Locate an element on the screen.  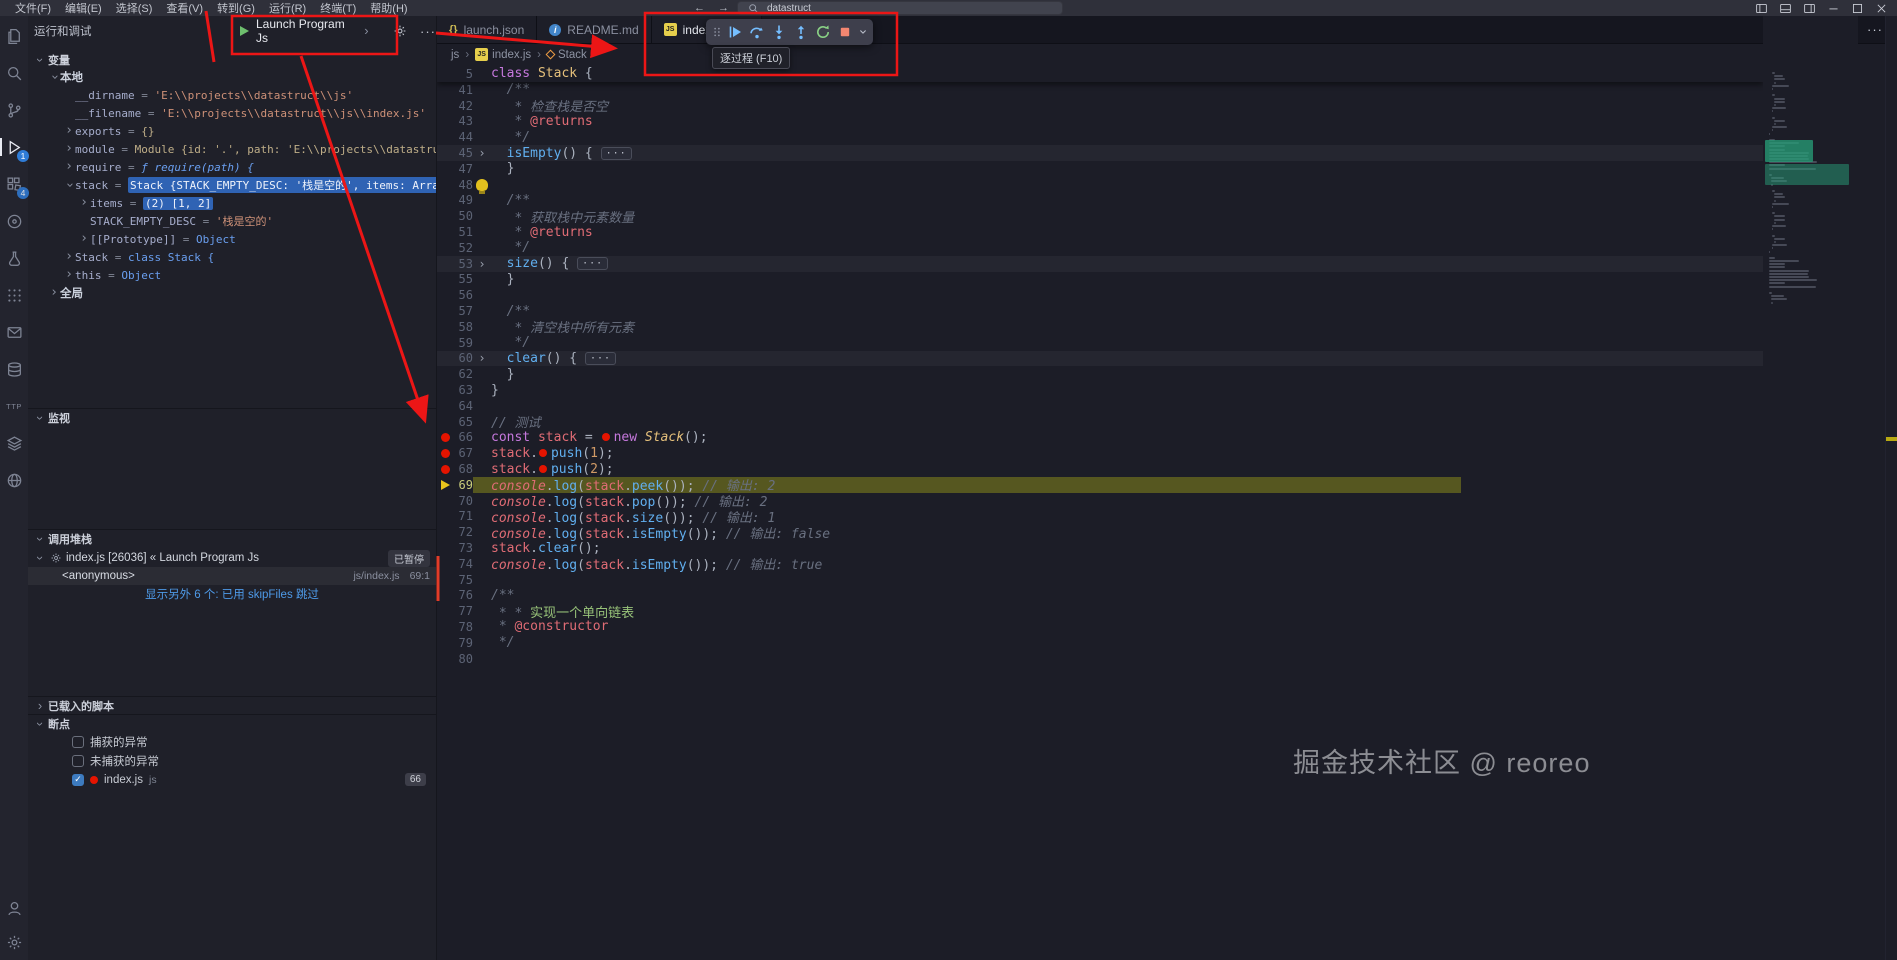
testing-icon is located at coordinates (14, 258).